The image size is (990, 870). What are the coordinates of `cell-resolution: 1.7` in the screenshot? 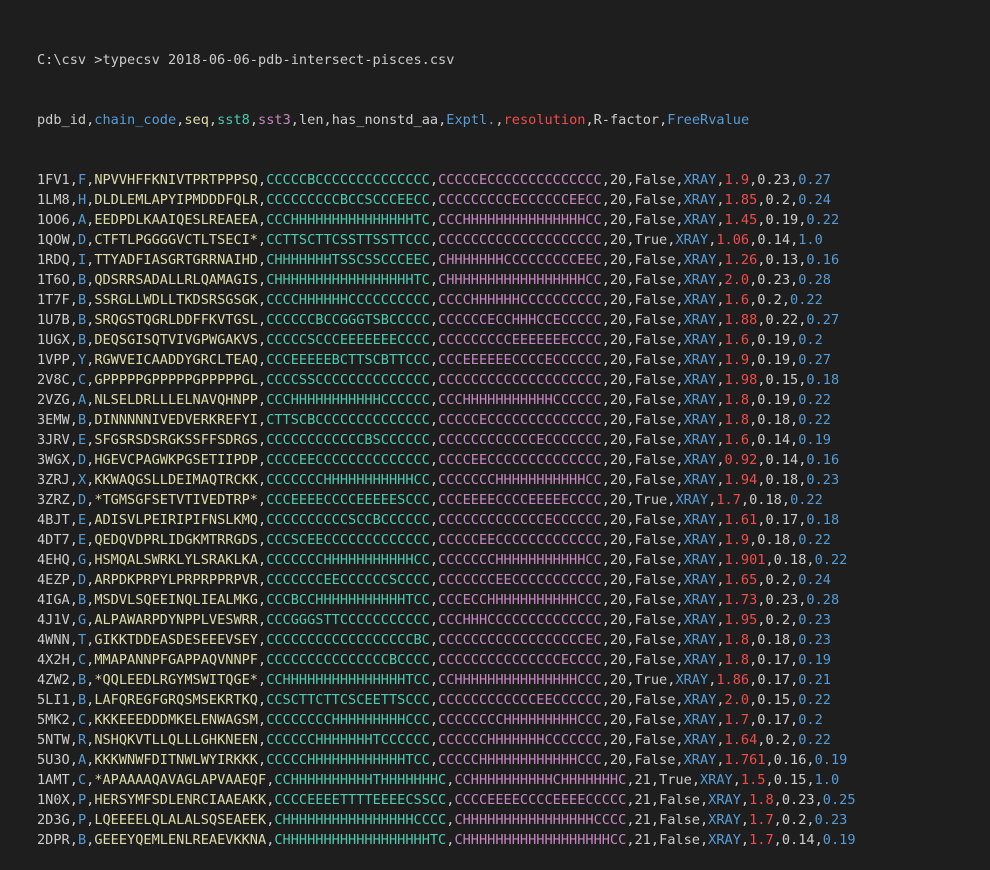 It's located at (761, 840).